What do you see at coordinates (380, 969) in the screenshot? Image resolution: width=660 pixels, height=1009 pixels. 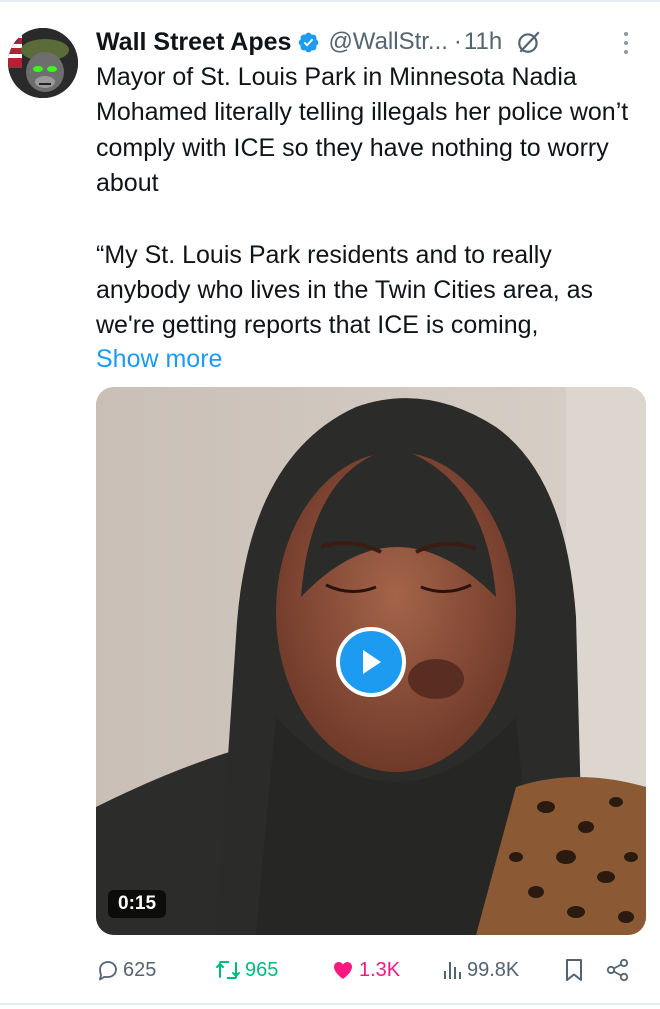 I see `like-count: 1.3K` at bounding box center [380, 969].